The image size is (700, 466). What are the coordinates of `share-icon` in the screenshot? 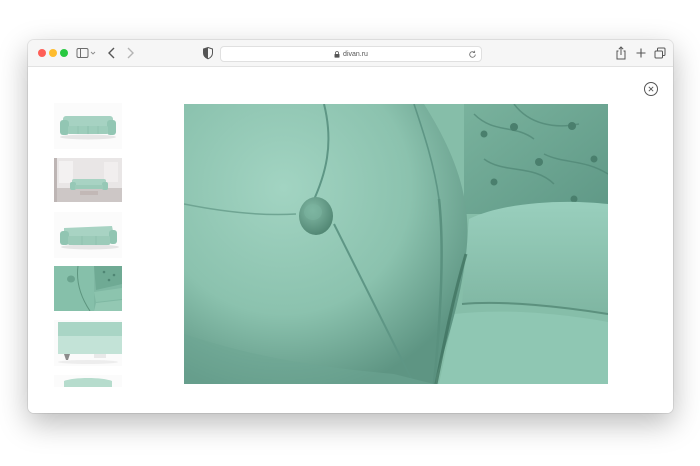 It's located at (621, 53).